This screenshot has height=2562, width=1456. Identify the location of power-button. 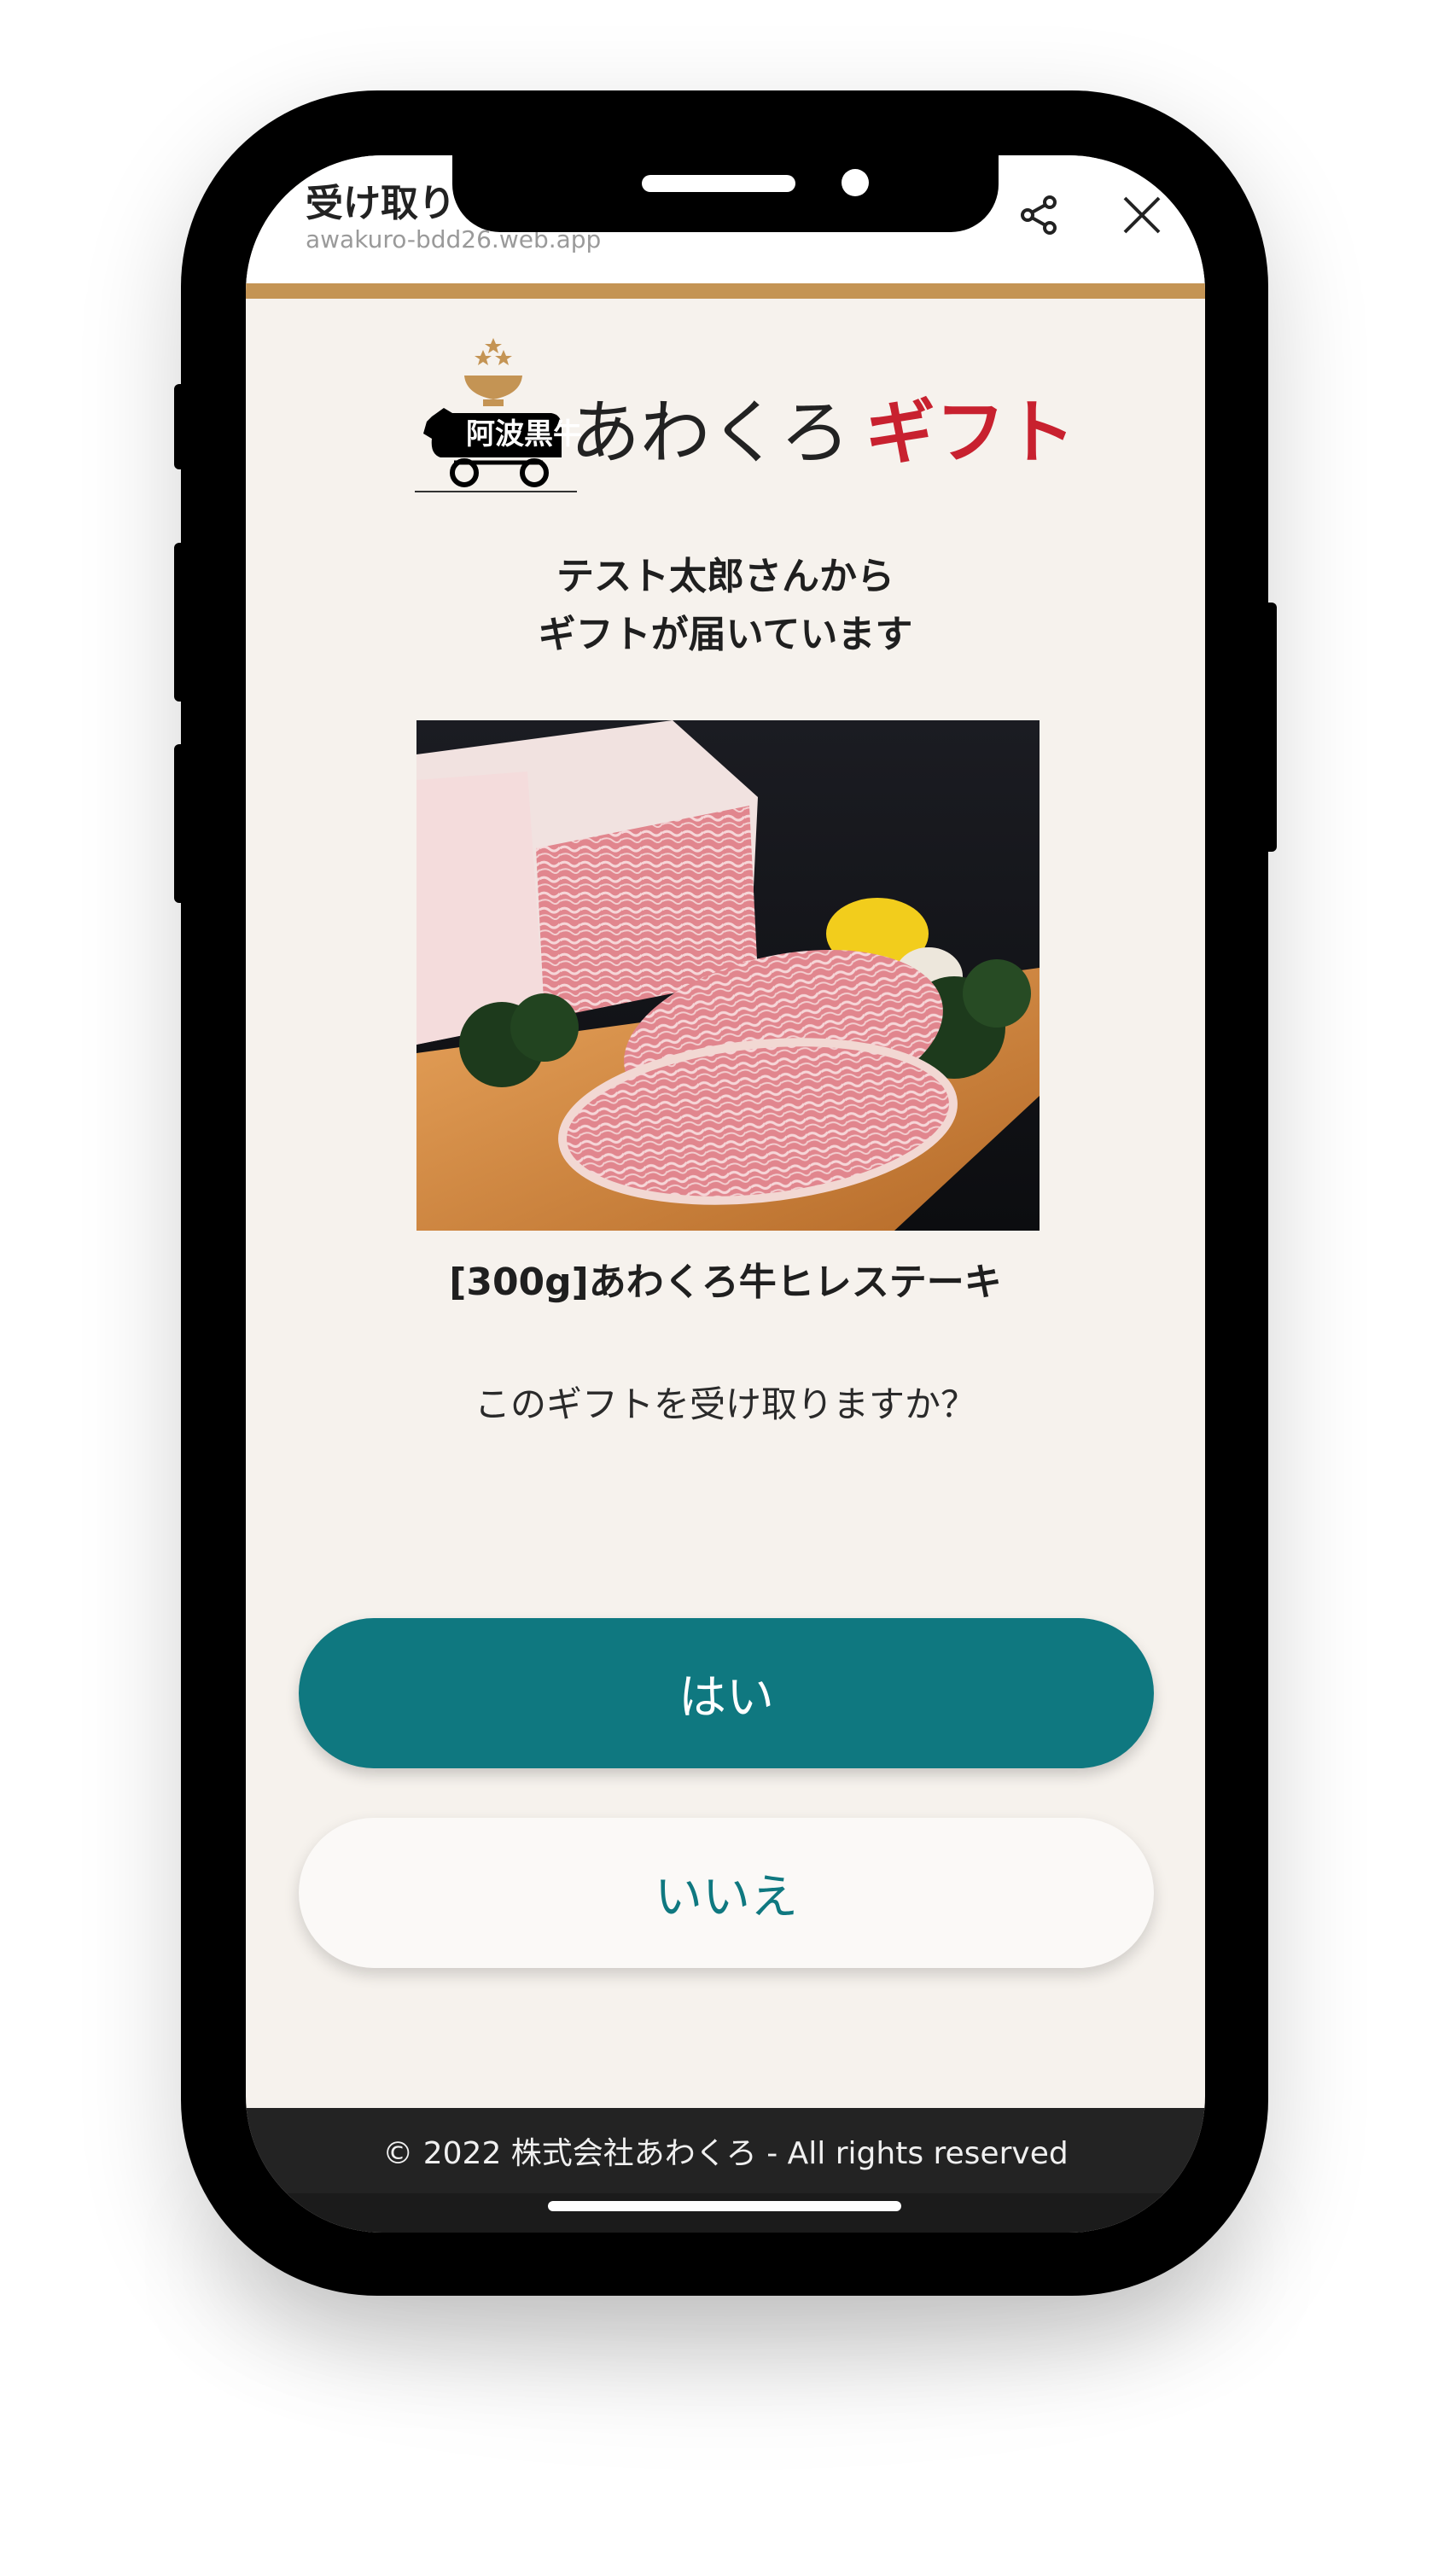
(1269, 728).